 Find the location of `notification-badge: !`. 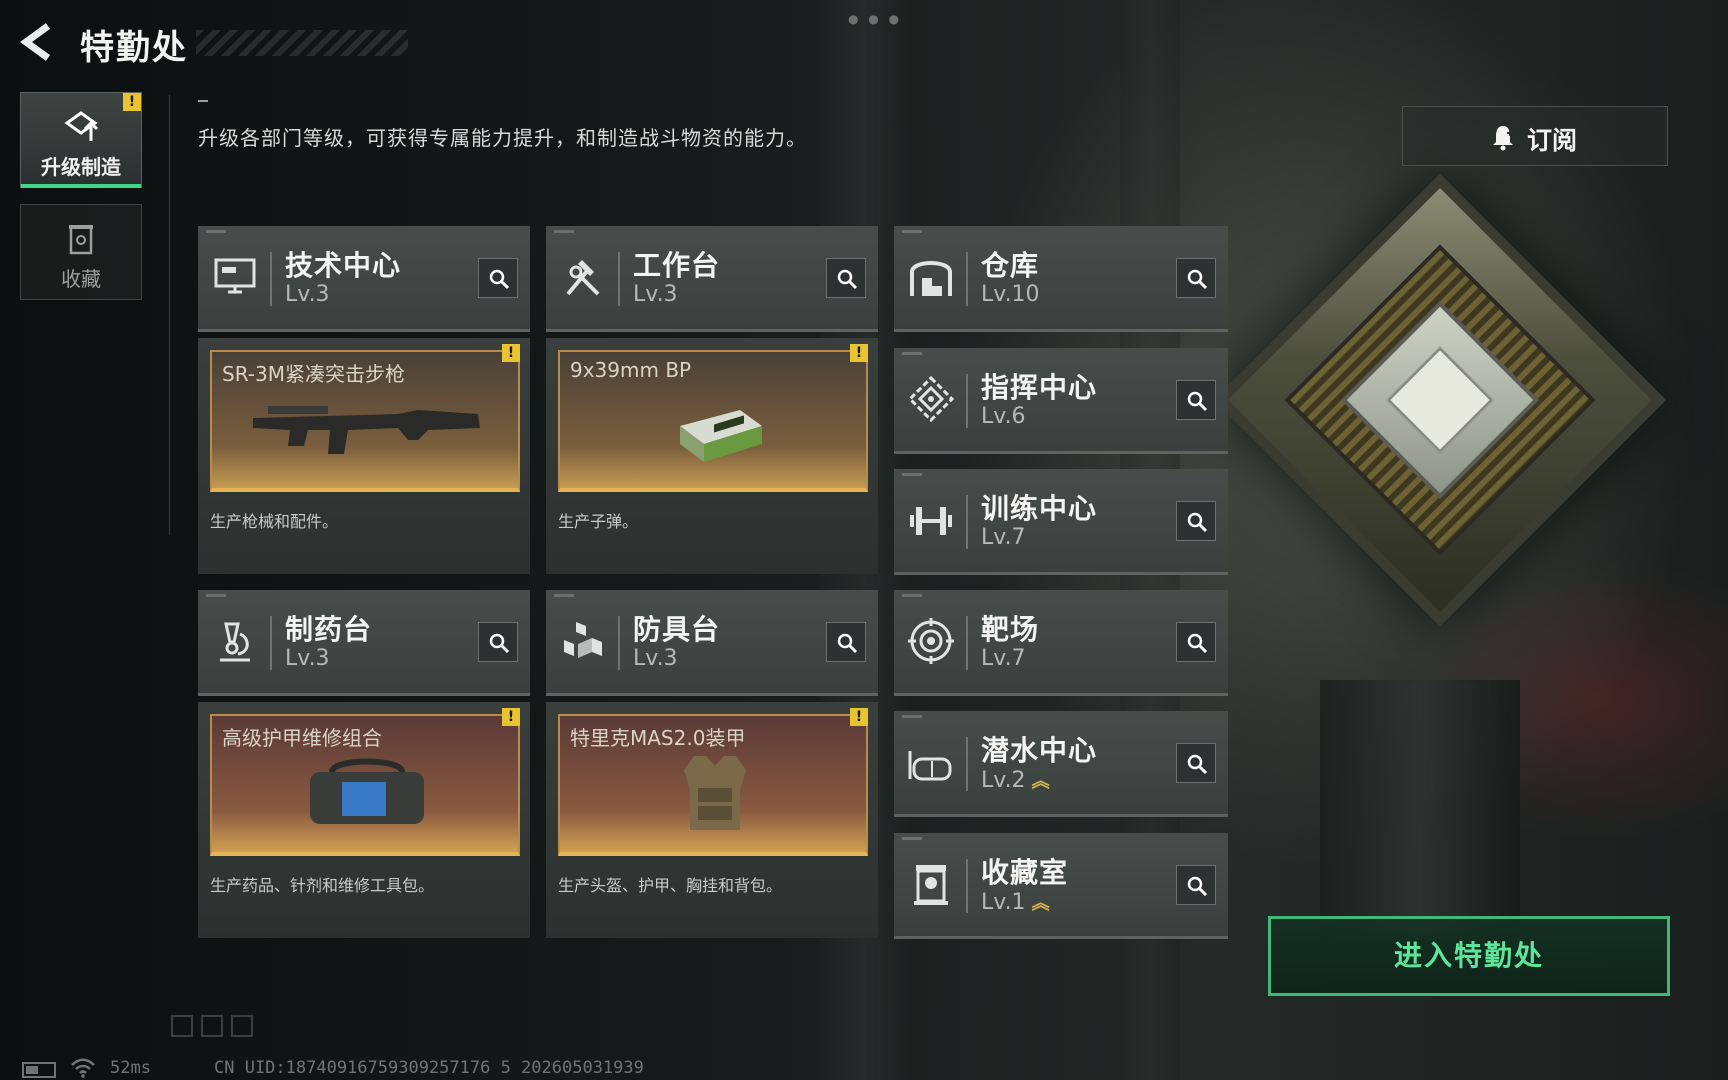

notification-badge: ! is located at coordinates (859, 717).